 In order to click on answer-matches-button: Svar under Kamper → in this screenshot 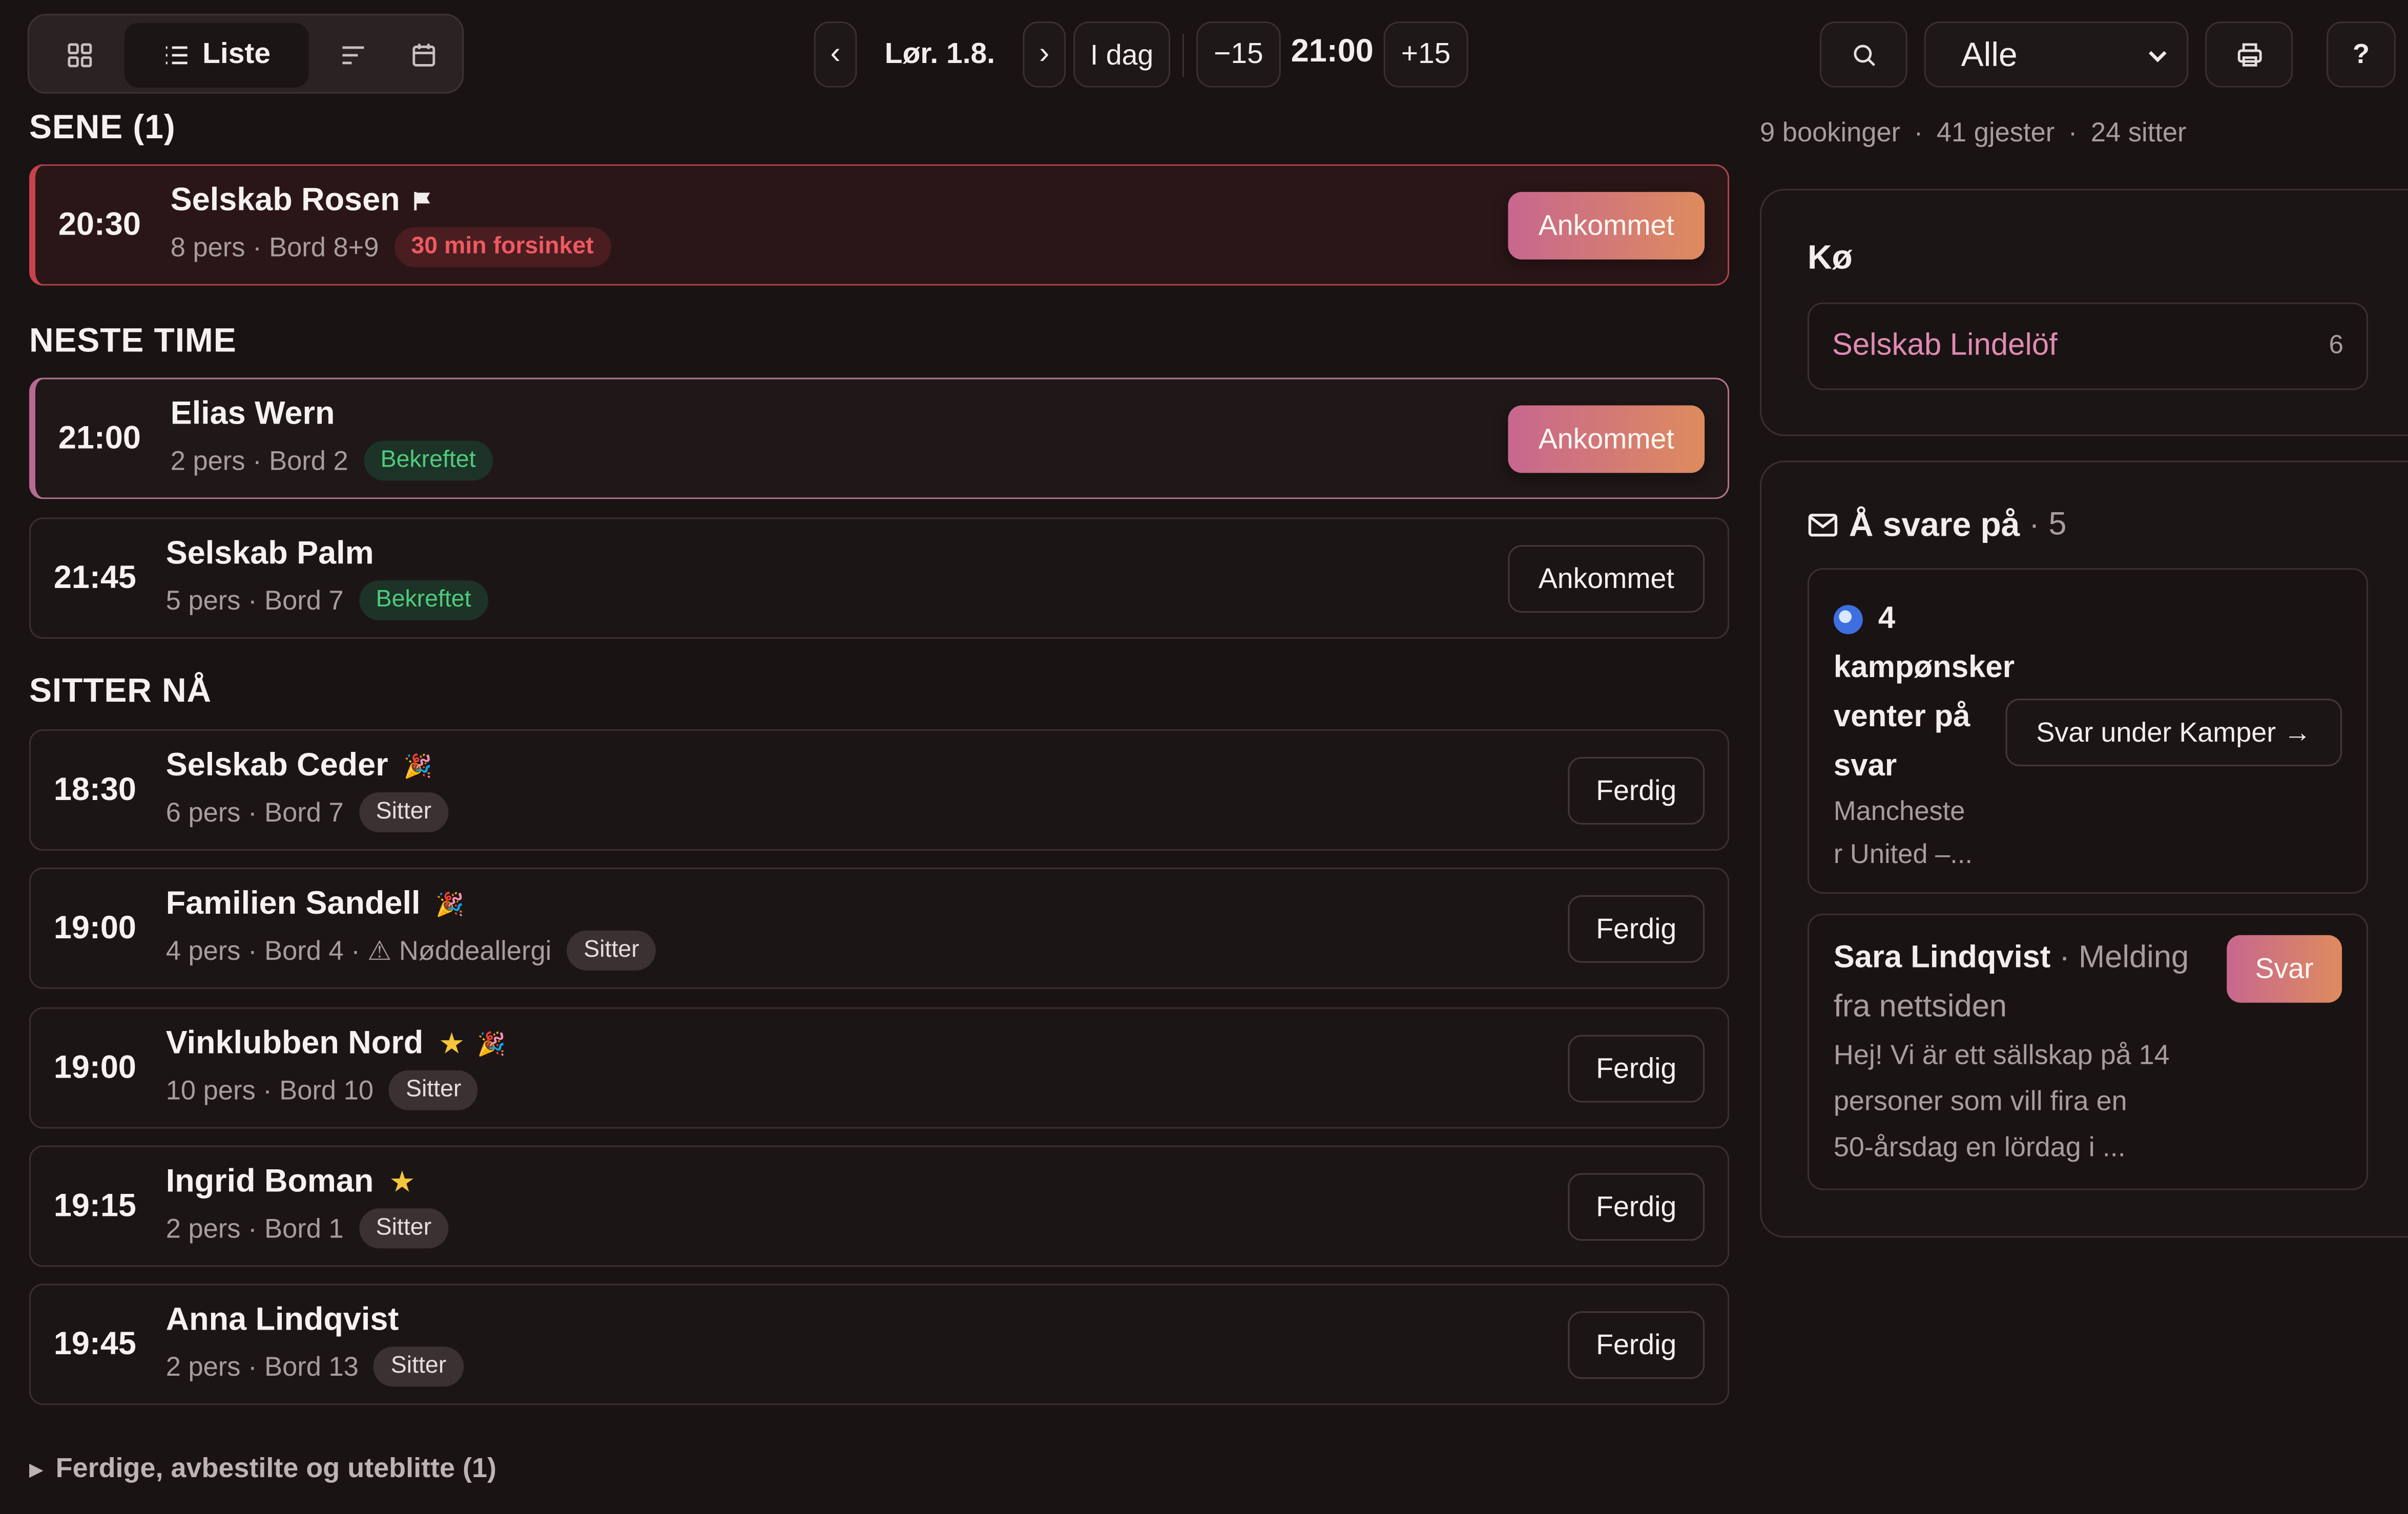, I will do `click(2174, 733)`.